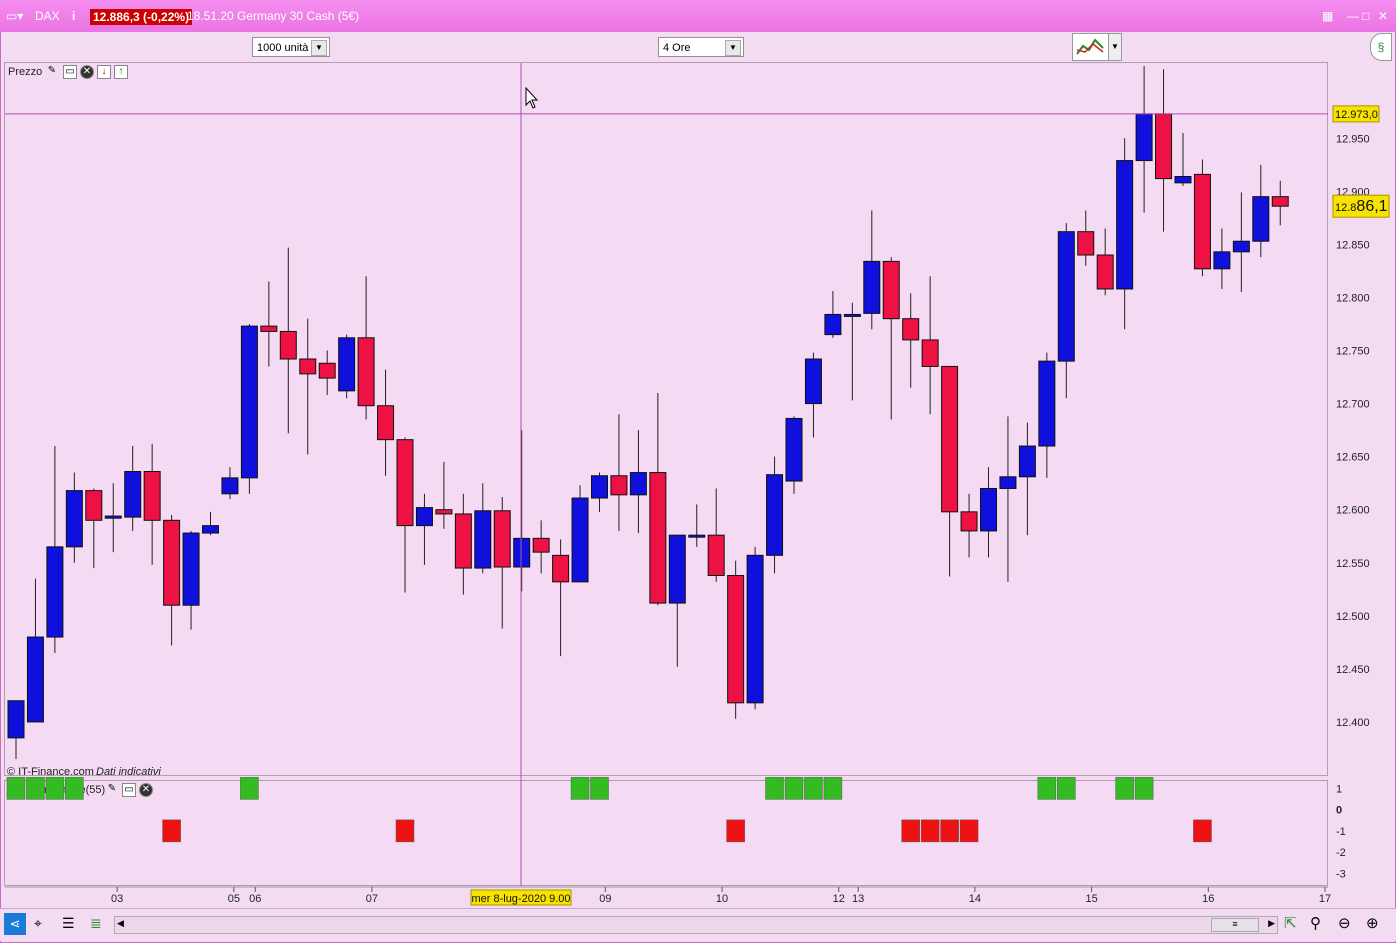  I want to click on side-panel-toggle-icon: §, so click(1381, 47).